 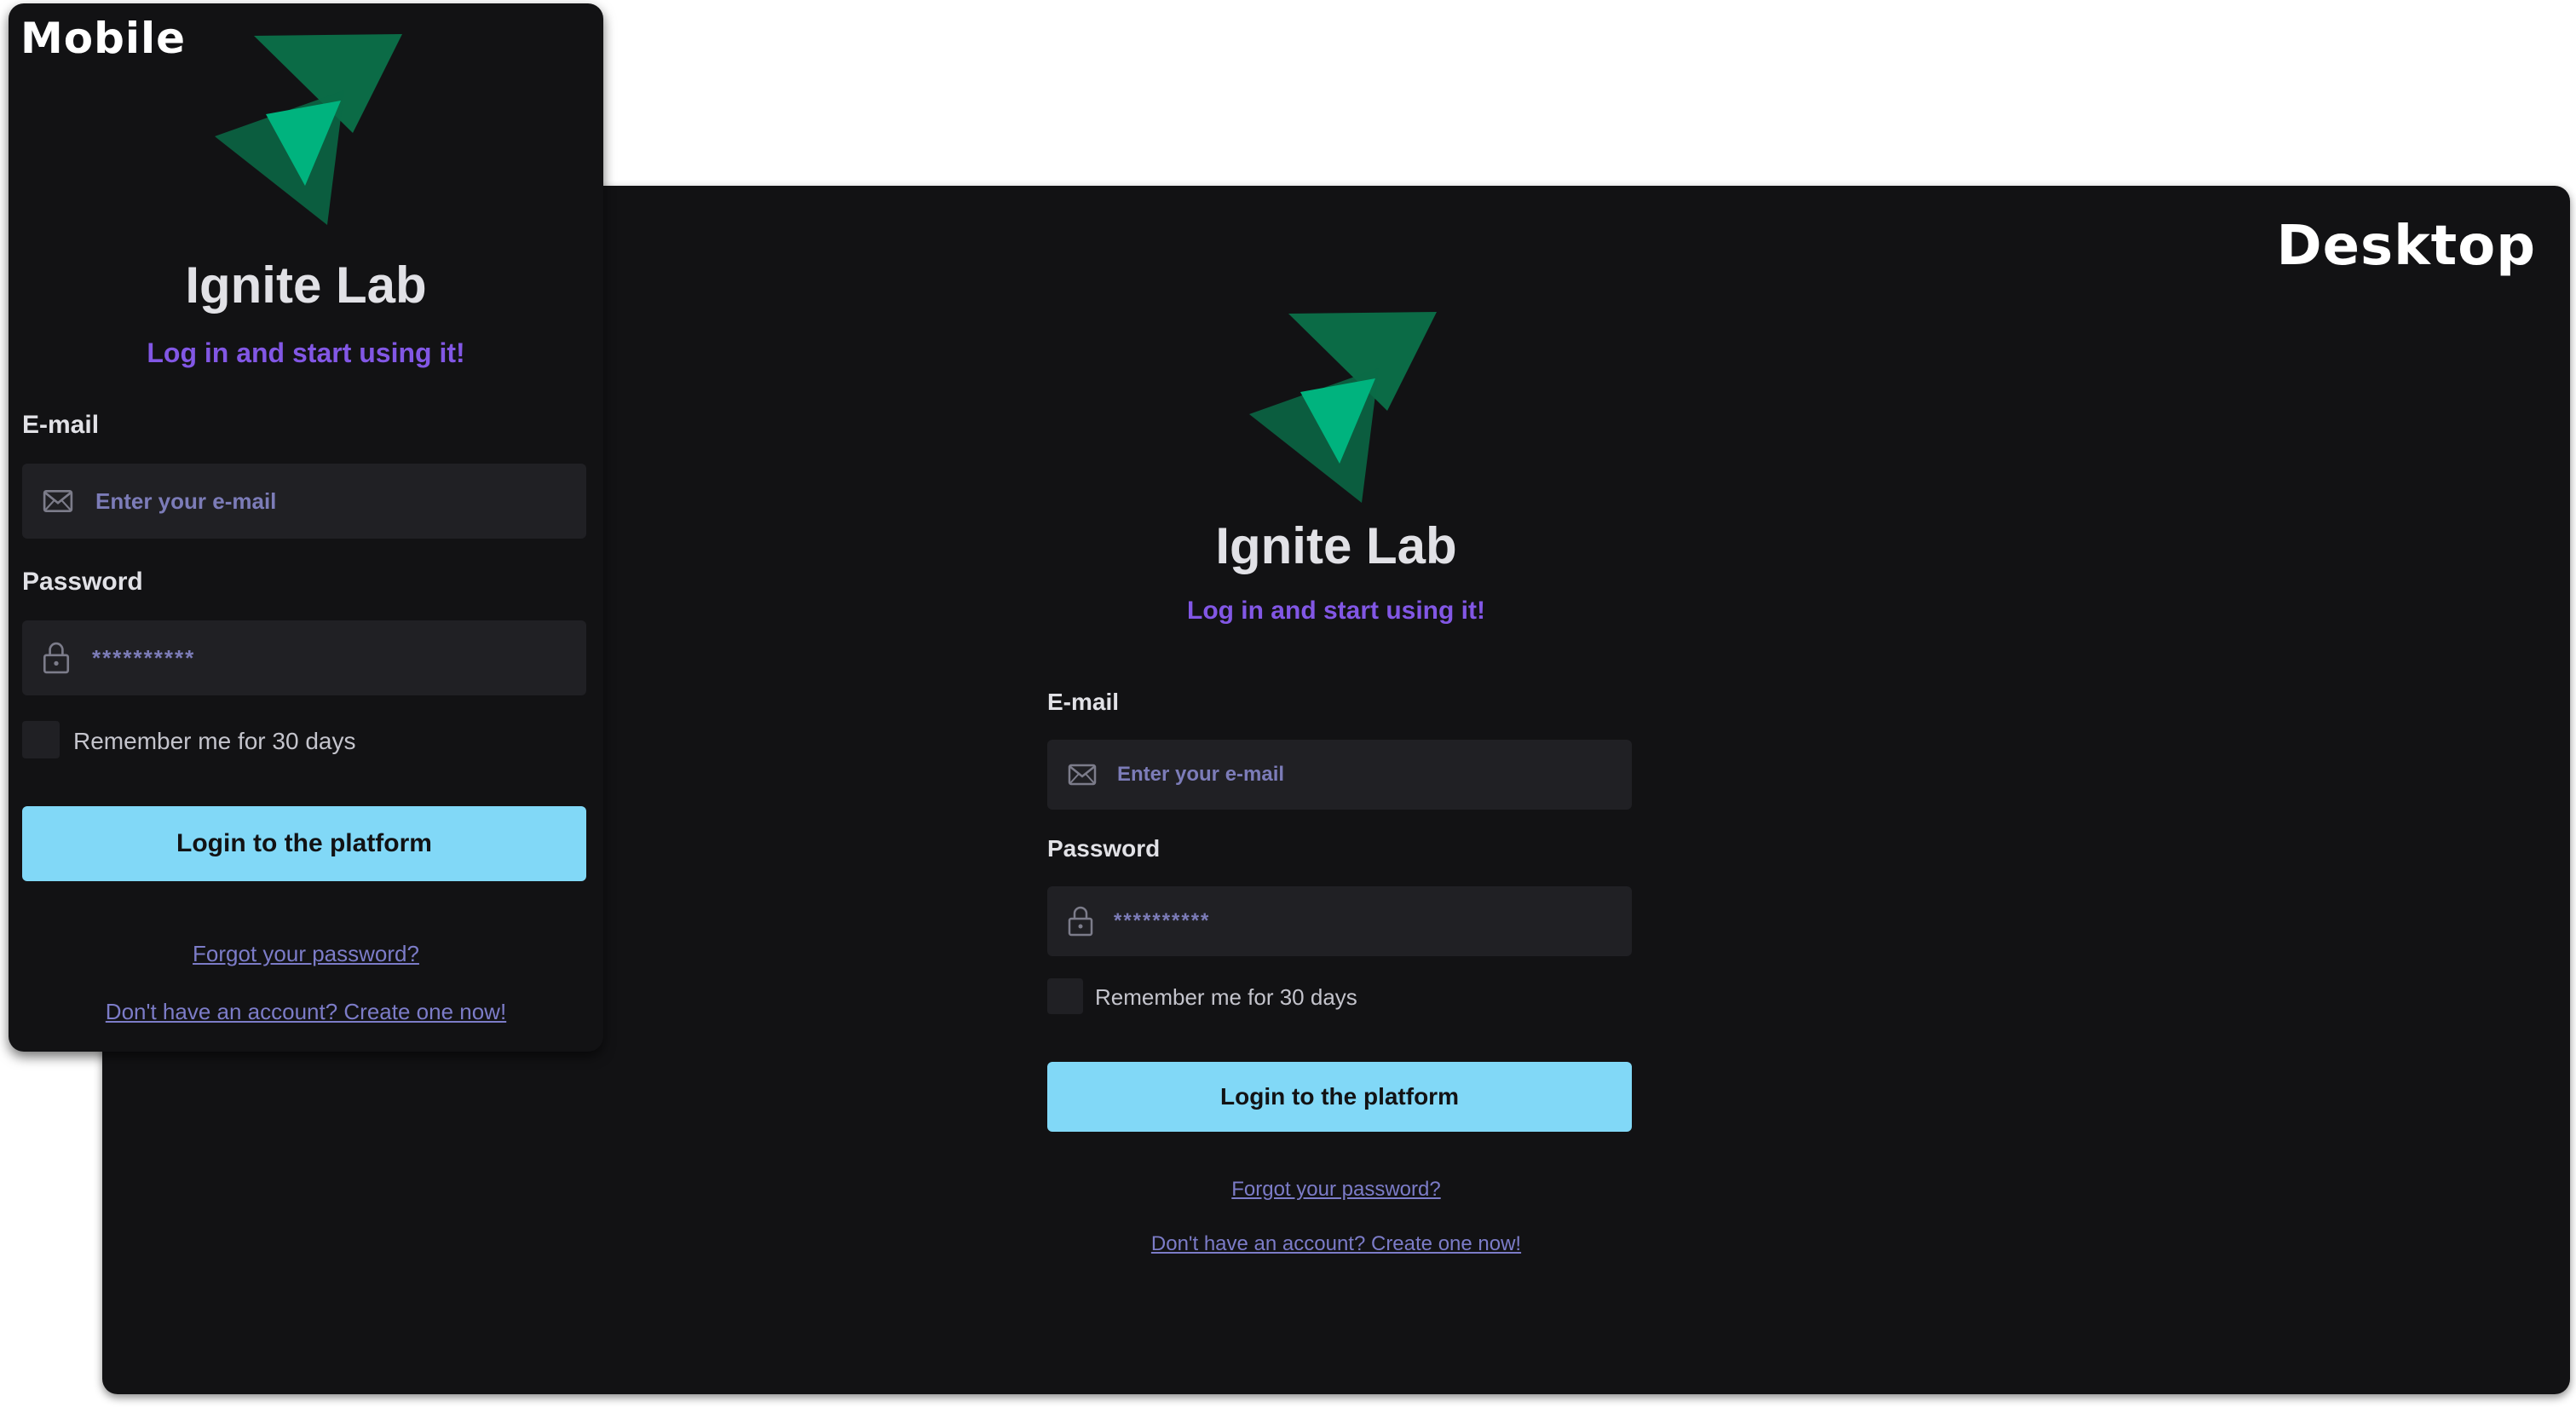 I want to click on page-subtitle: Log in and start using it!, so click(x=306, y=352).